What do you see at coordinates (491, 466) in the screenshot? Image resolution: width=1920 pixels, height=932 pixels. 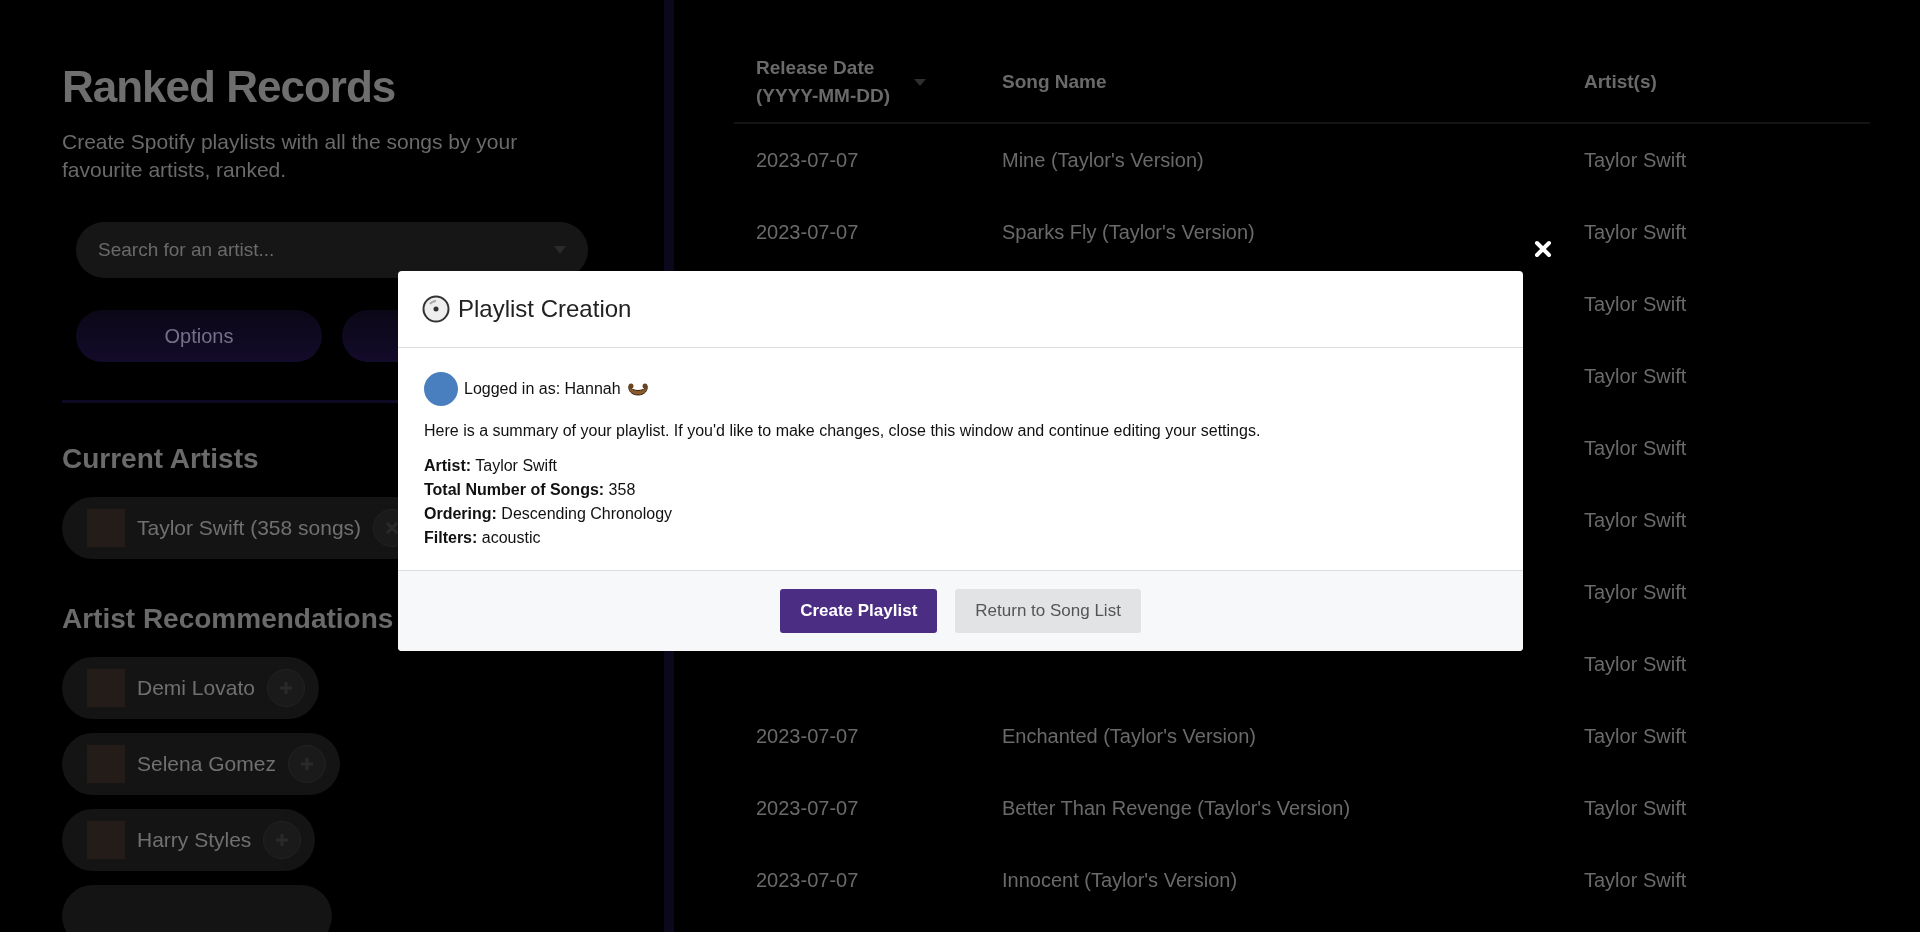 I see `detail-line: Artist: Taylor Swift` at bounding box center [491, 466].